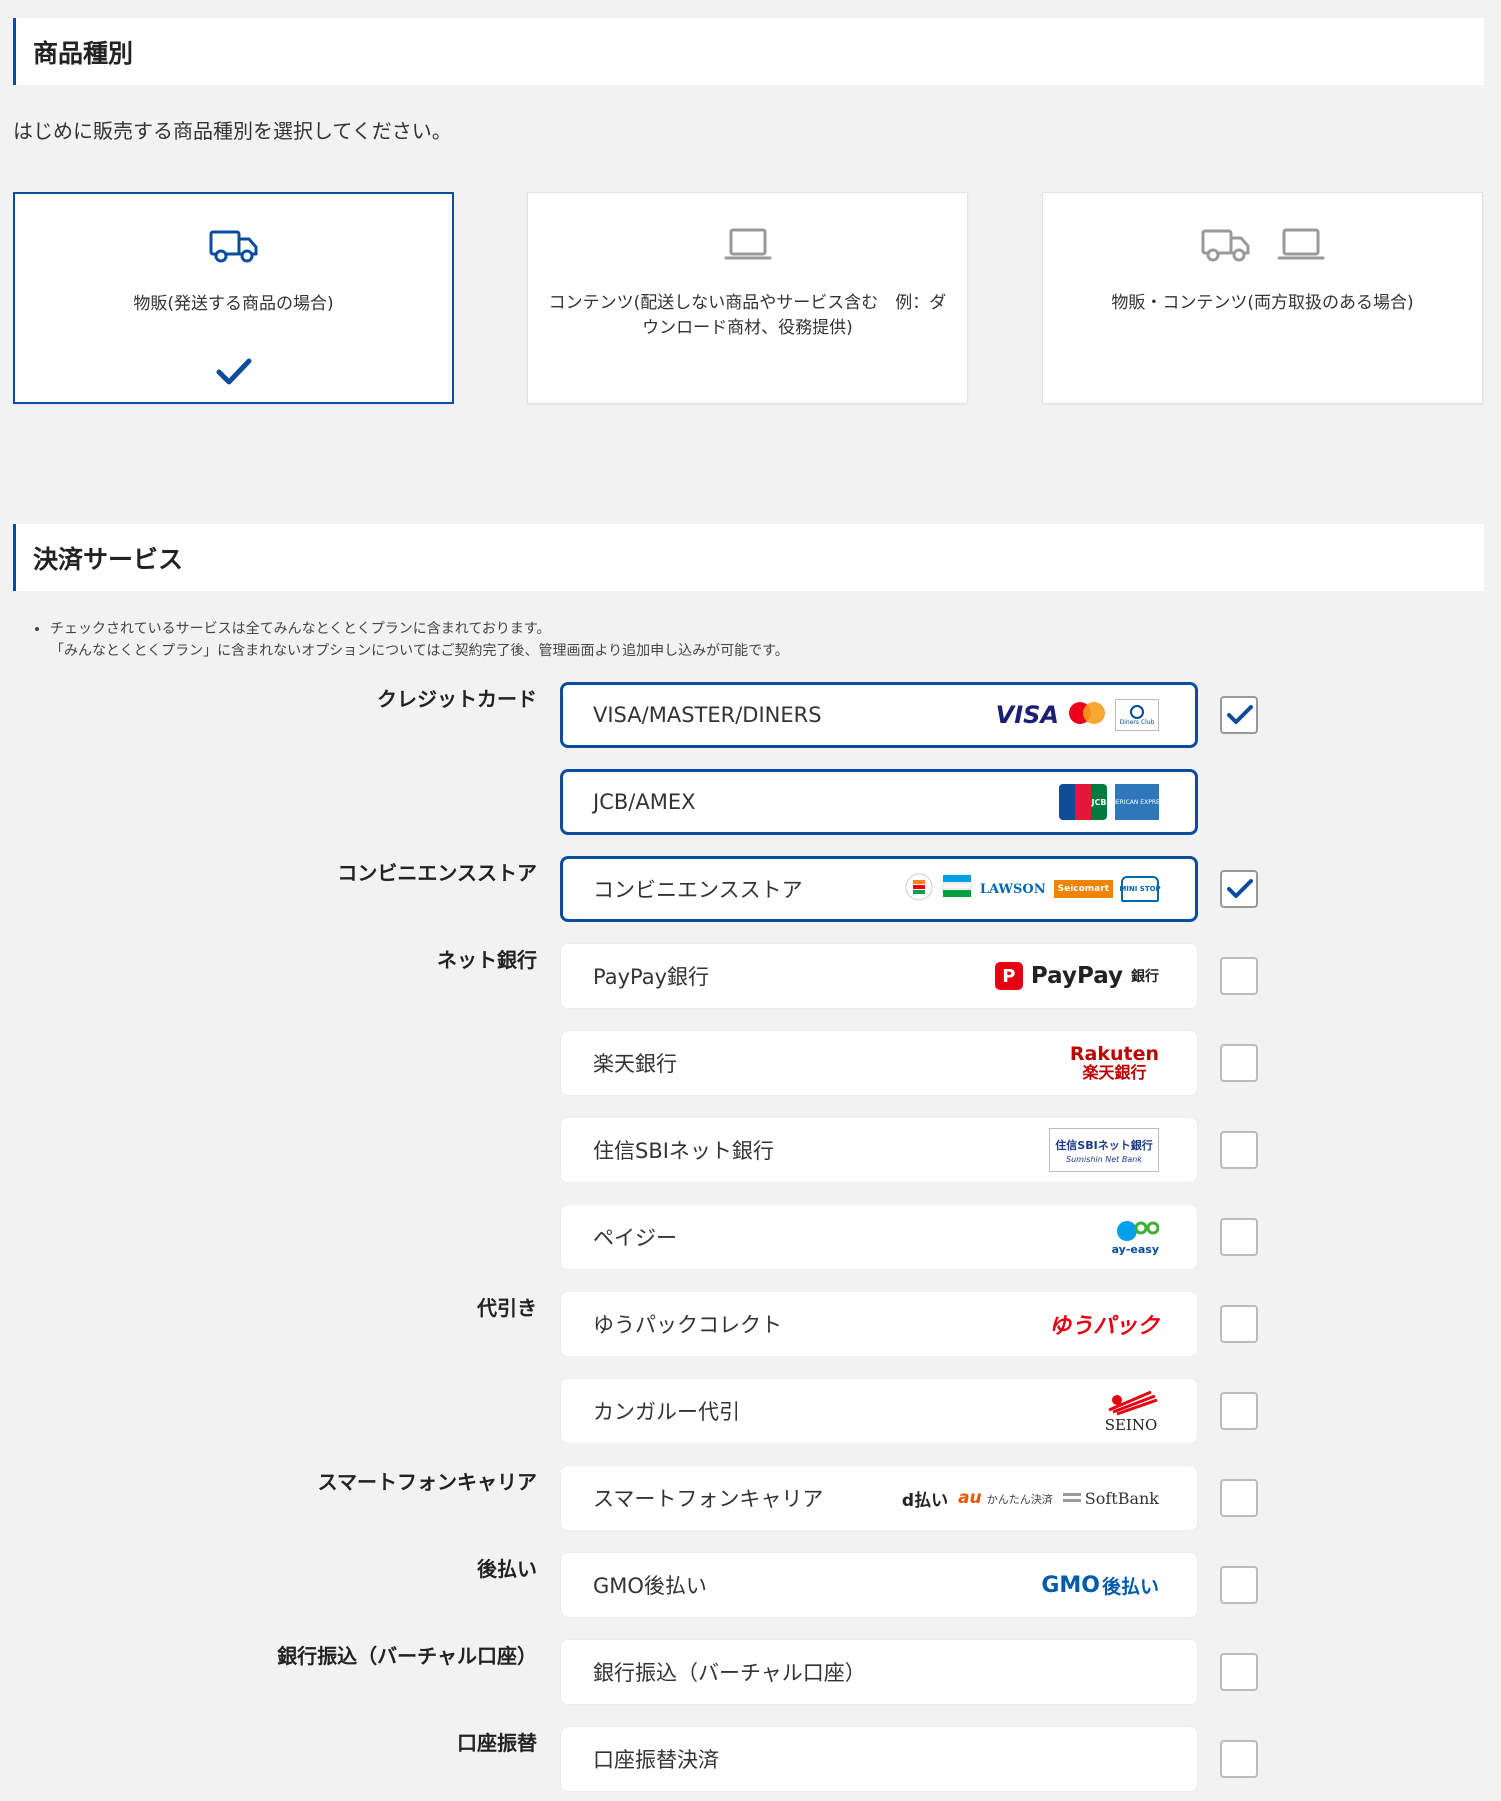 Image resolution: width=1501 pixels, height=1801 pixels. Describe the element at coordinates (644, 802) in the screenshot. I see `payment-name: JCB/AMEX` at that location.